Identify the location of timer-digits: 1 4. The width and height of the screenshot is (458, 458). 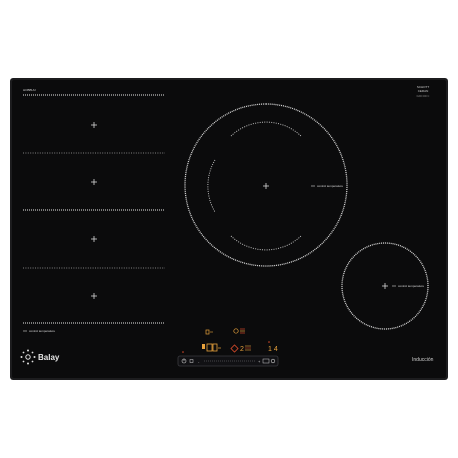
(273, 349).